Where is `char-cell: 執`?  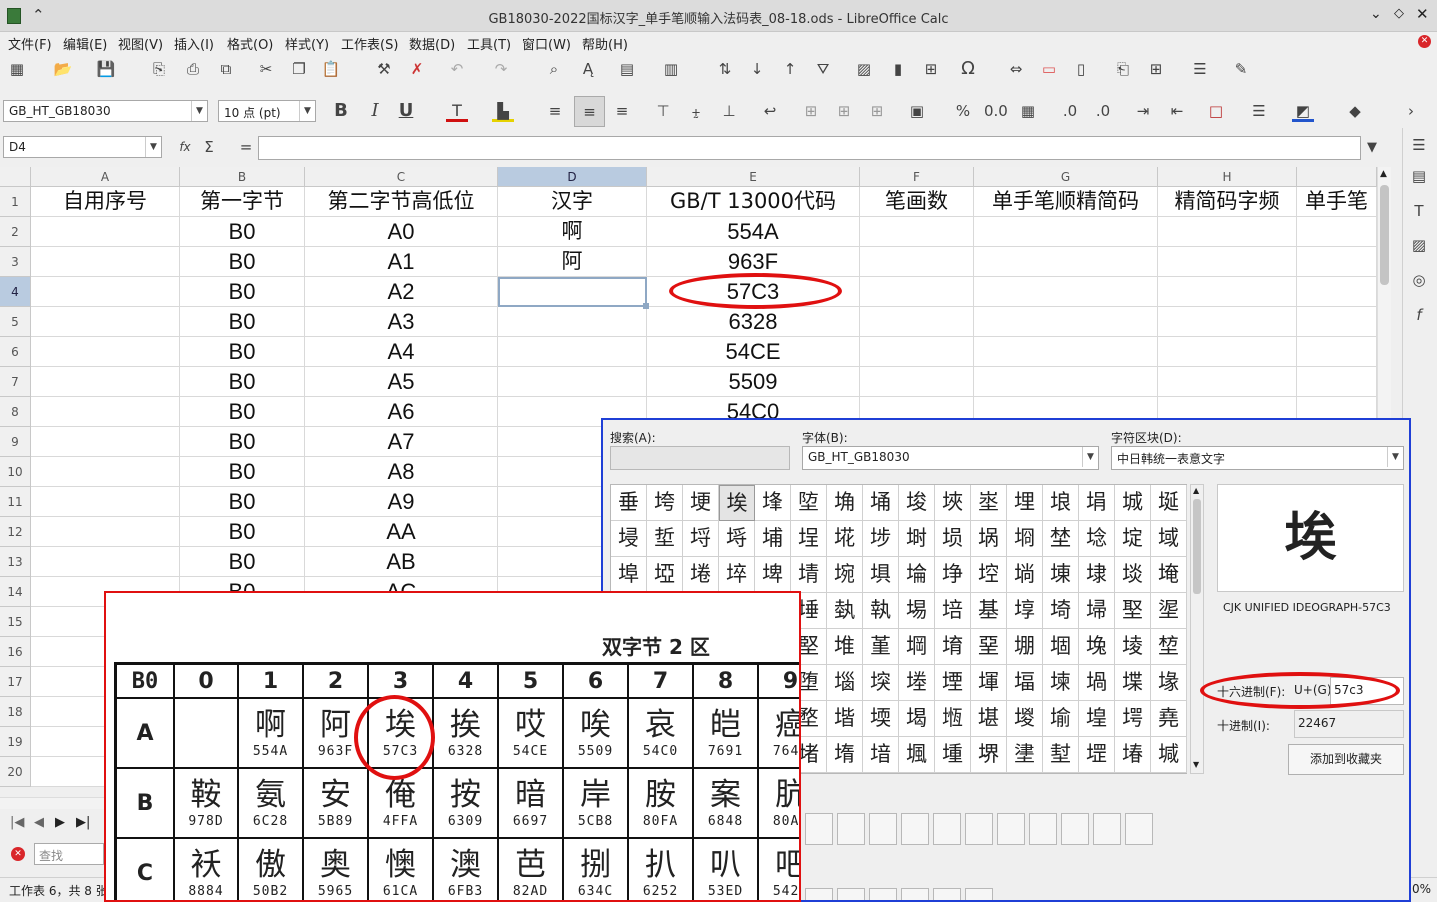 char-cell: 執 is located at coordinates (881, 611).